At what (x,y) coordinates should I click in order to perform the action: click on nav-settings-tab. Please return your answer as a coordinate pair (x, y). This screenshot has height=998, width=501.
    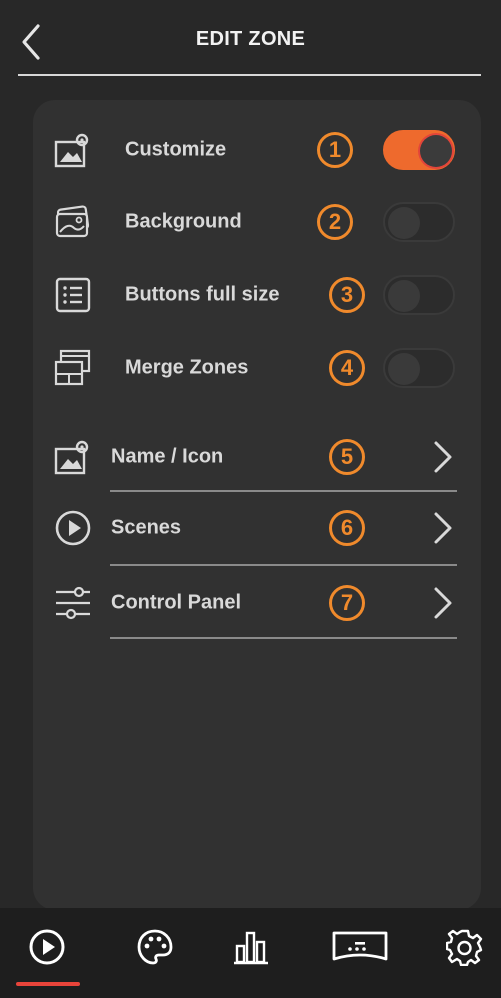
    Looking at the image, I should click on (465, 947).